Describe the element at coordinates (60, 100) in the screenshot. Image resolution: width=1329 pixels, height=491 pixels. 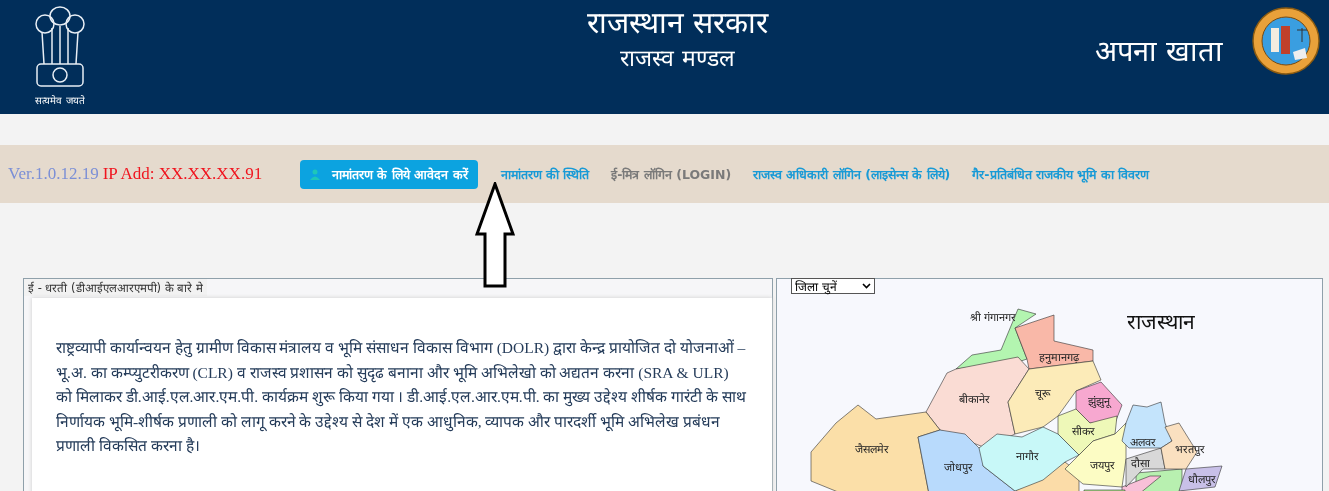
I see `emblem-motto: सत्यमेव जयते` at that location.